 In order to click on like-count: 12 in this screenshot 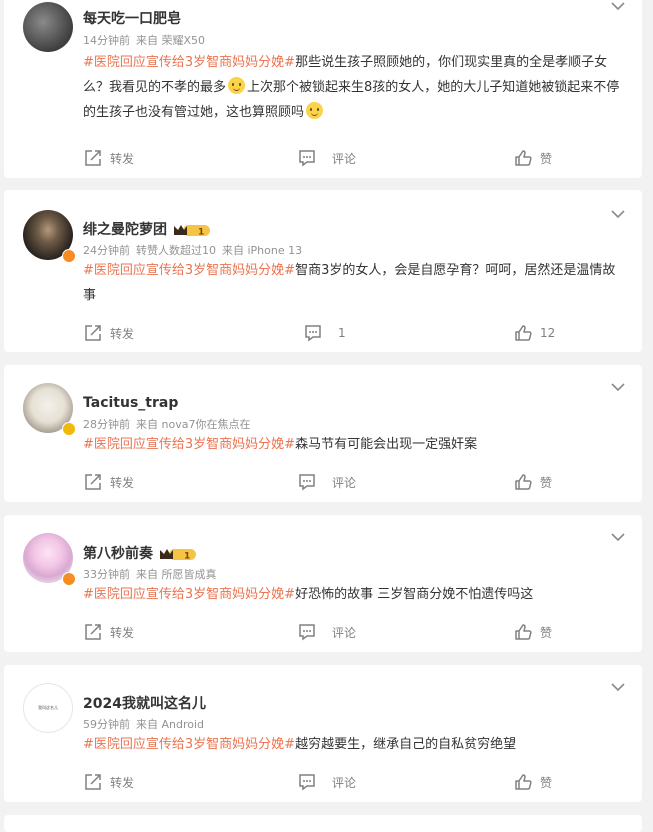, I will do `click(548, 333)`.